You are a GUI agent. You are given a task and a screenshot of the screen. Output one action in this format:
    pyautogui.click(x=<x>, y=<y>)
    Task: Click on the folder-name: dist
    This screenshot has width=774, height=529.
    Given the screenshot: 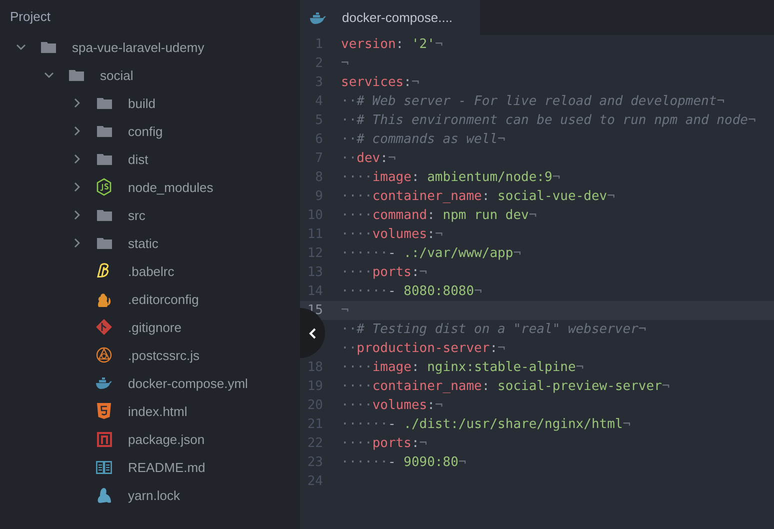 What is the action you would take?
    pyautogui.click(x=138, y=159)
    